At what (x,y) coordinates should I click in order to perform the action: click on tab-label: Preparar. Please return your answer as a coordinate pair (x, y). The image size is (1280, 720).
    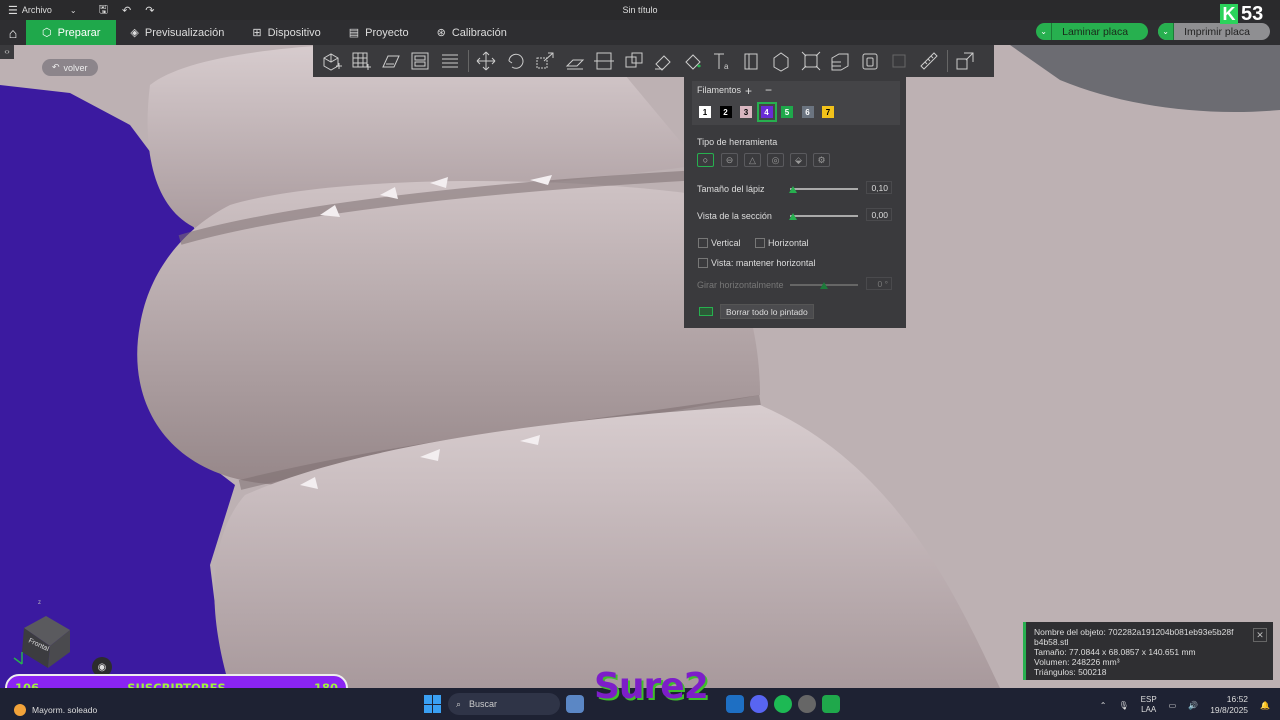
    Looking at the image, I should click on (79, 32).